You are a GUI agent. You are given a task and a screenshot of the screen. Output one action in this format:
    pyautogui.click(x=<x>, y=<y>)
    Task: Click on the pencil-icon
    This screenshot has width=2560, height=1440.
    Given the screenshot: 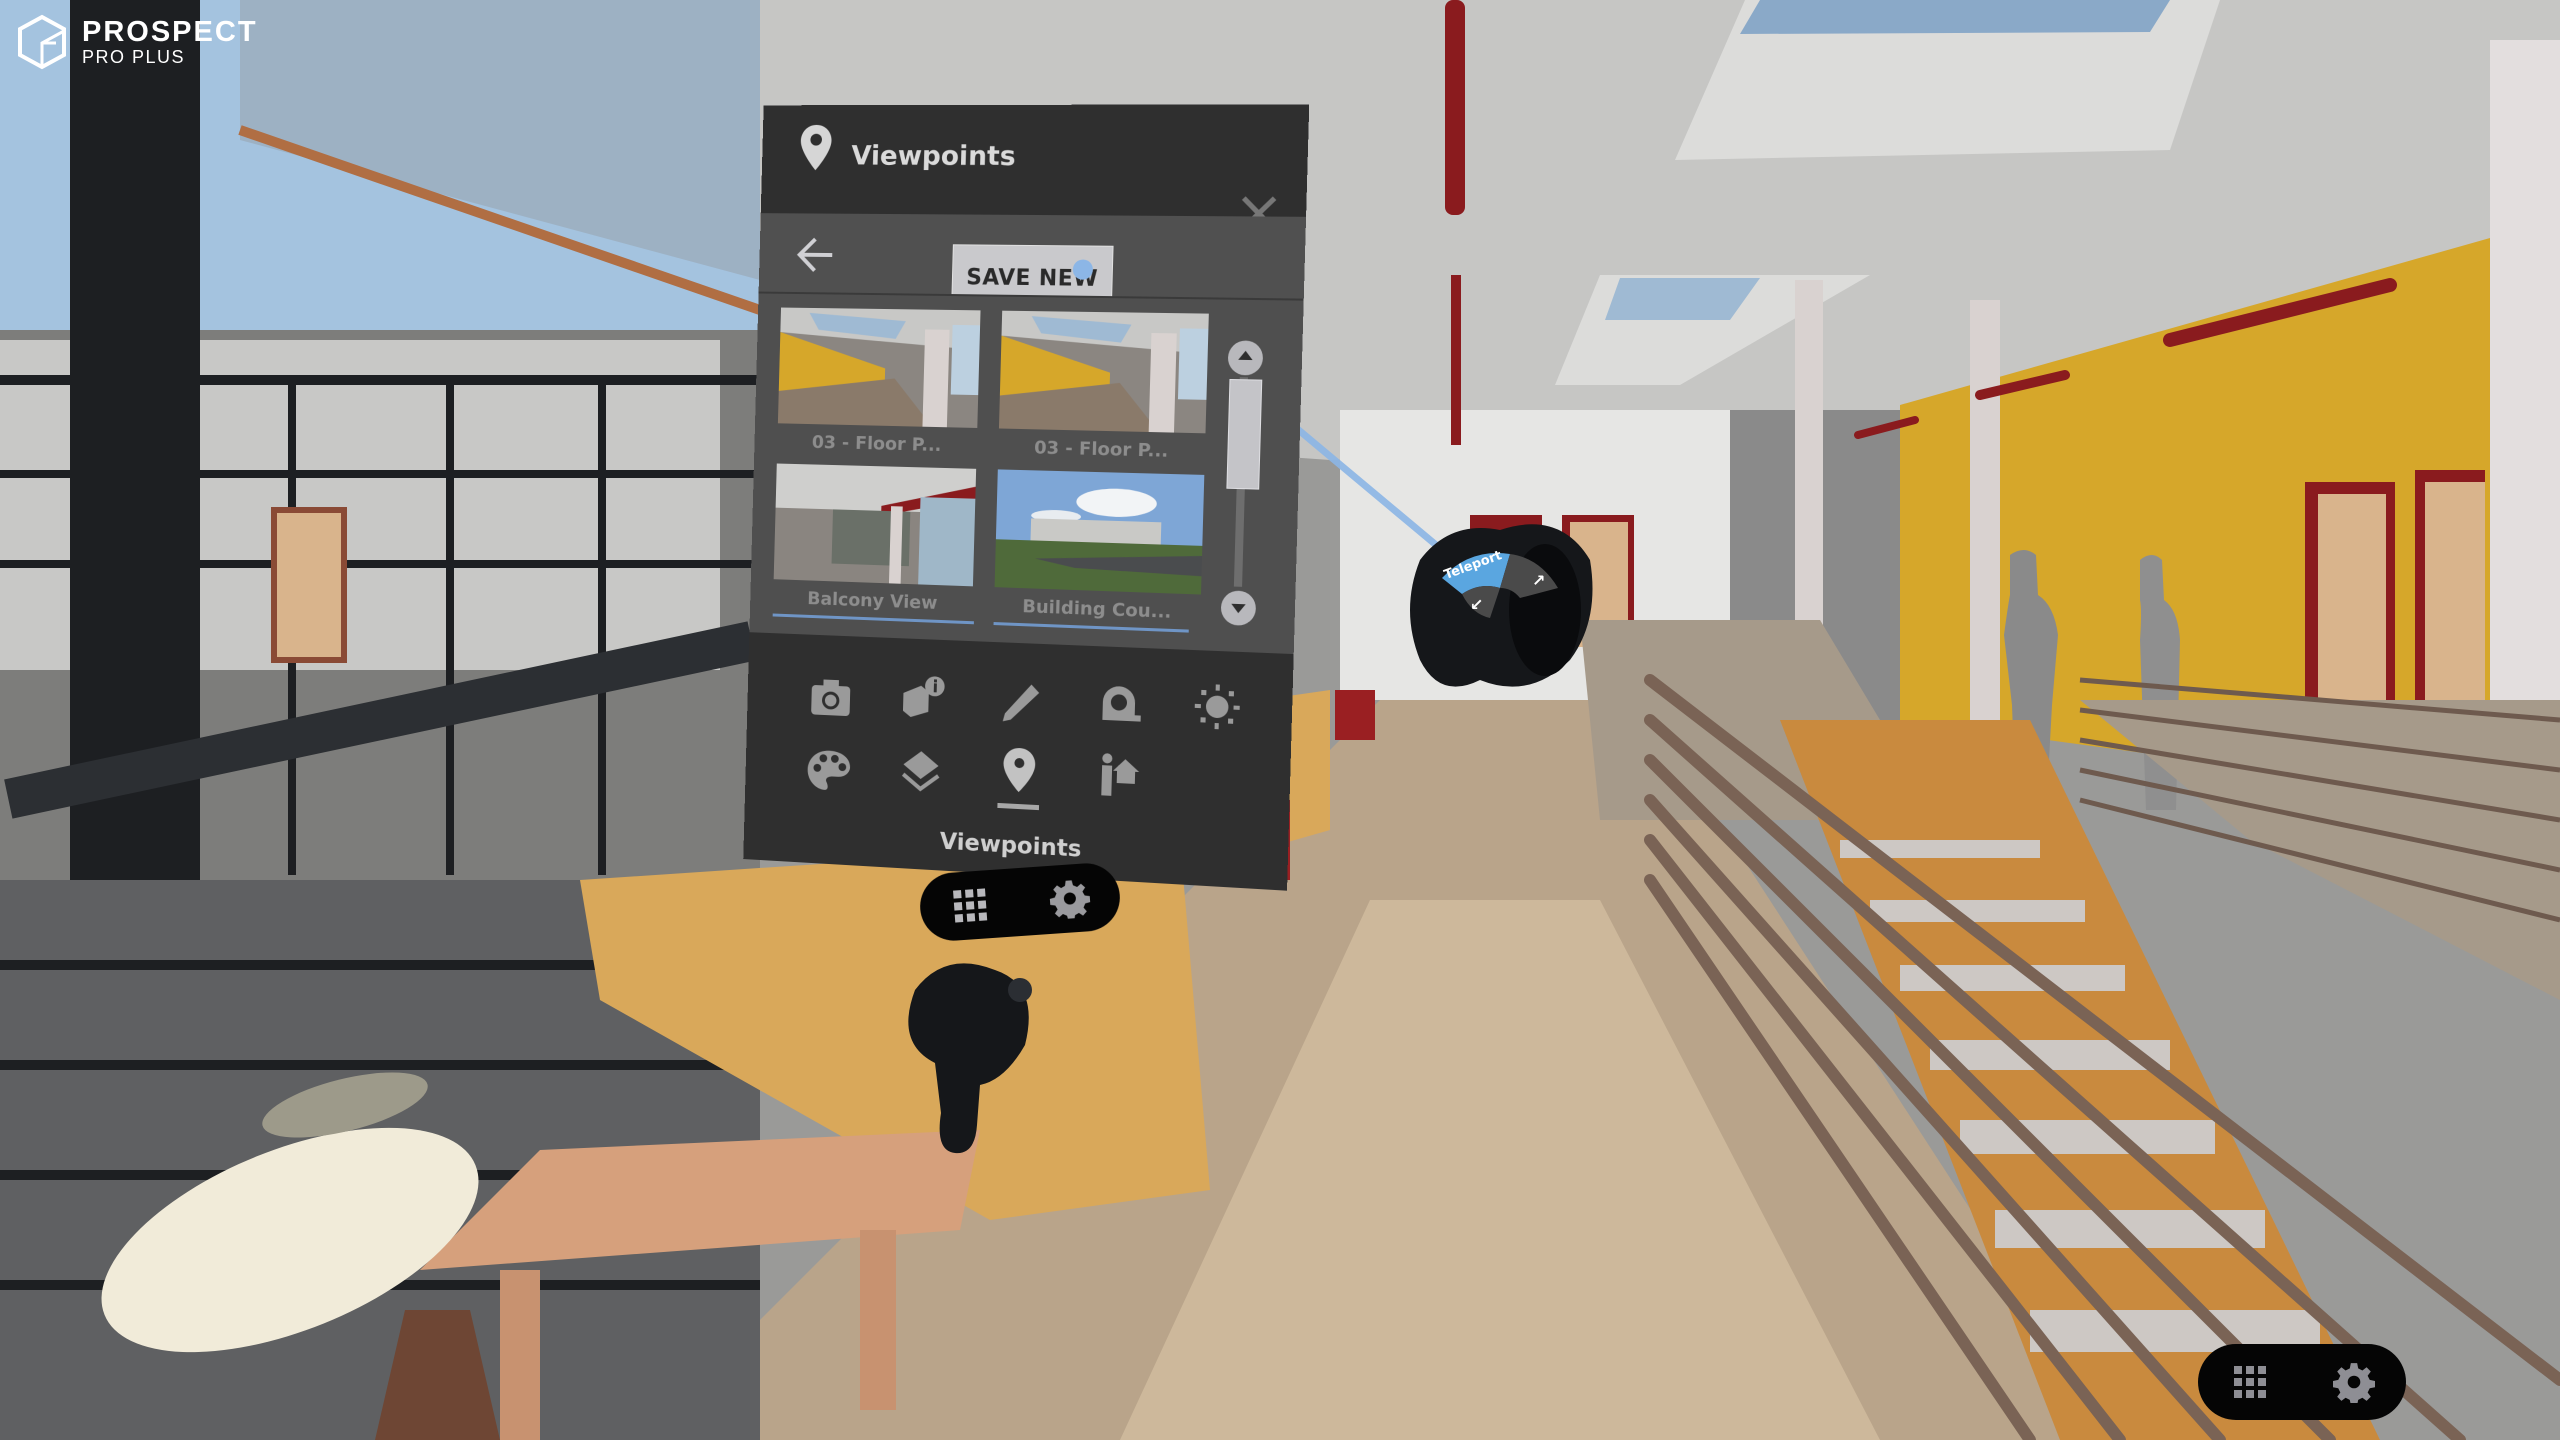 What is the action you would take?
    pyautogui.click(x=1021, y=703)
    